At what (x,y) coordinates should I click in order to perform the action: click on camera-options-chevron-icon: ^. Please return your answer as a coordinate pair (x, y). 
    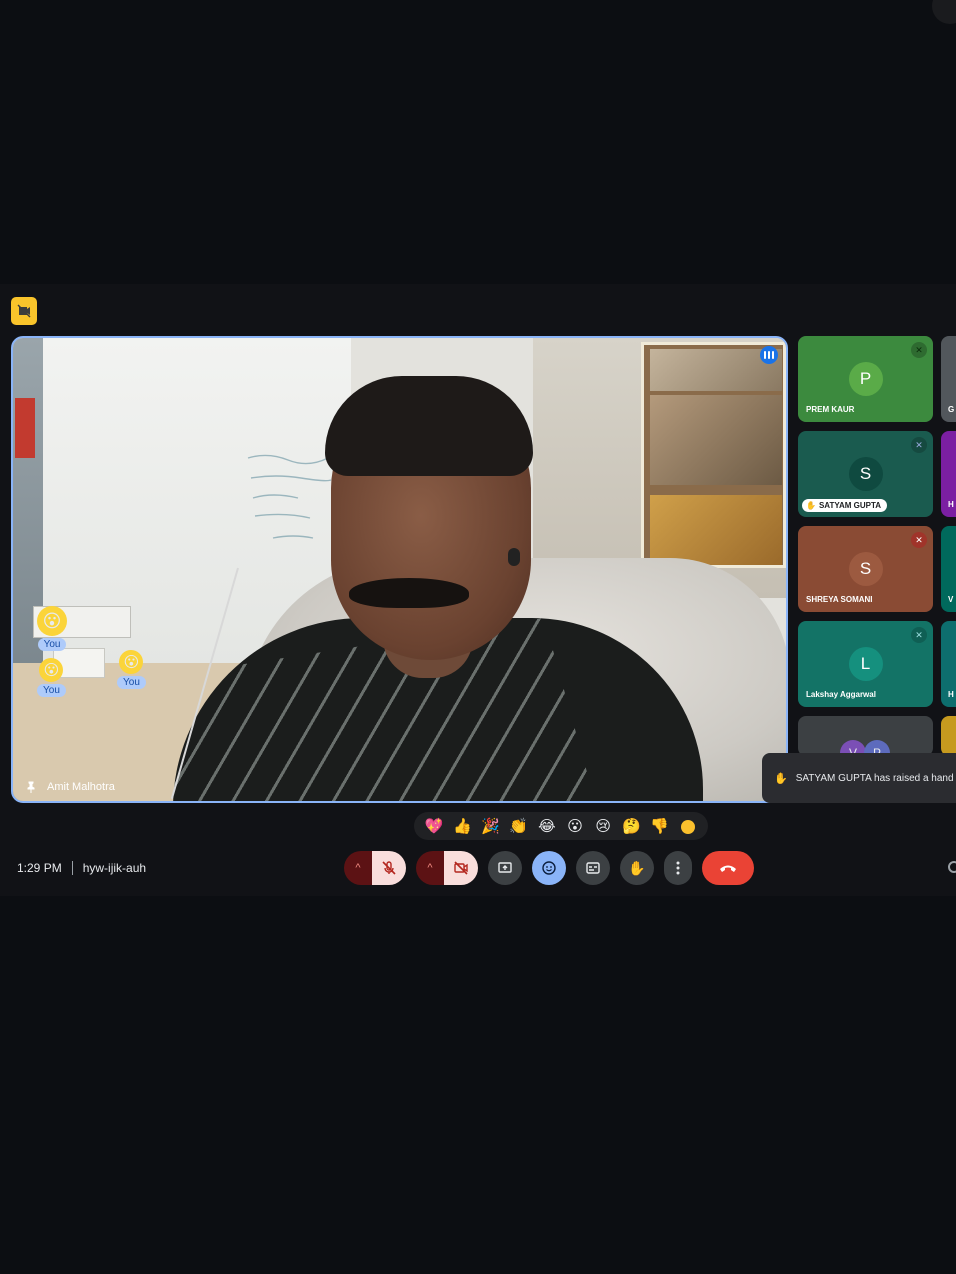
    Looking at the image, I should click on (430, 868).